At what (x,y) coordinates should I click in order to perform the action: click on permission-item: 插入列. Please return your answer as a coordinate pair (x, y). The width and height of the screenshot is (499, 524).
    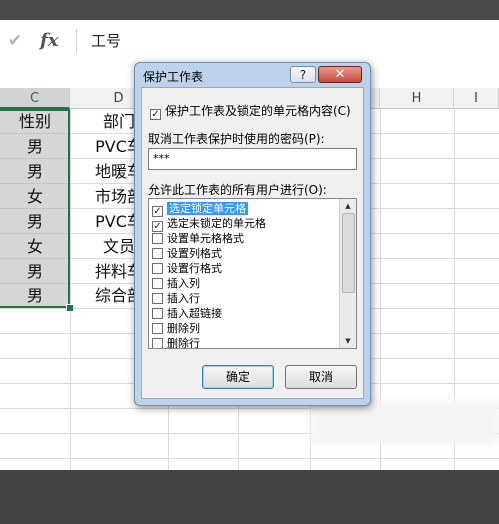
    Looking at the image, I should click on (176, 283).